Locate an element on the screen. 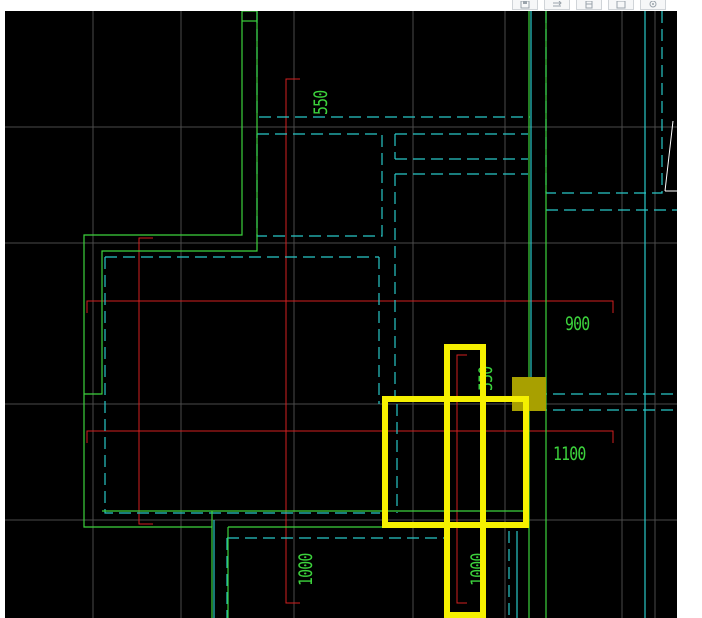  dimension-label-1100: 1100 is located at coordinates (569, 454).